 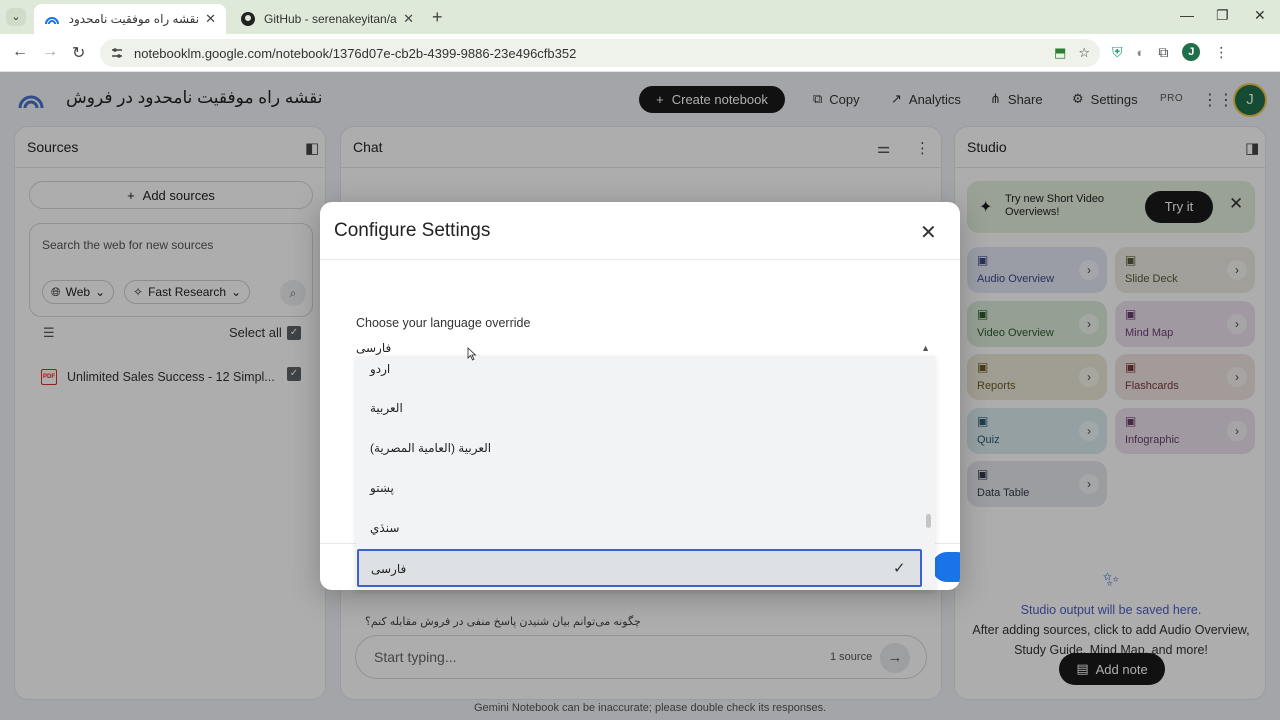 I want to click on language-option: اردو, so click(x=380, y=369).